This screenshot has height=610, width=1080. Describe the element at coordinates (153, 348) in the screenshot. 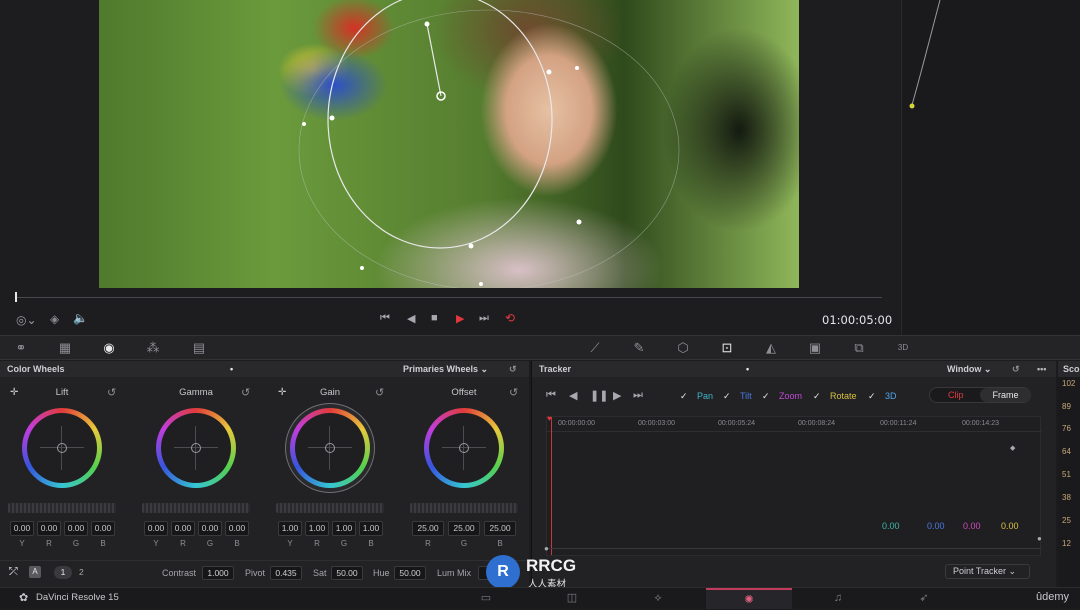

I see `rgb-mixer-icon: ⁂` at that location.